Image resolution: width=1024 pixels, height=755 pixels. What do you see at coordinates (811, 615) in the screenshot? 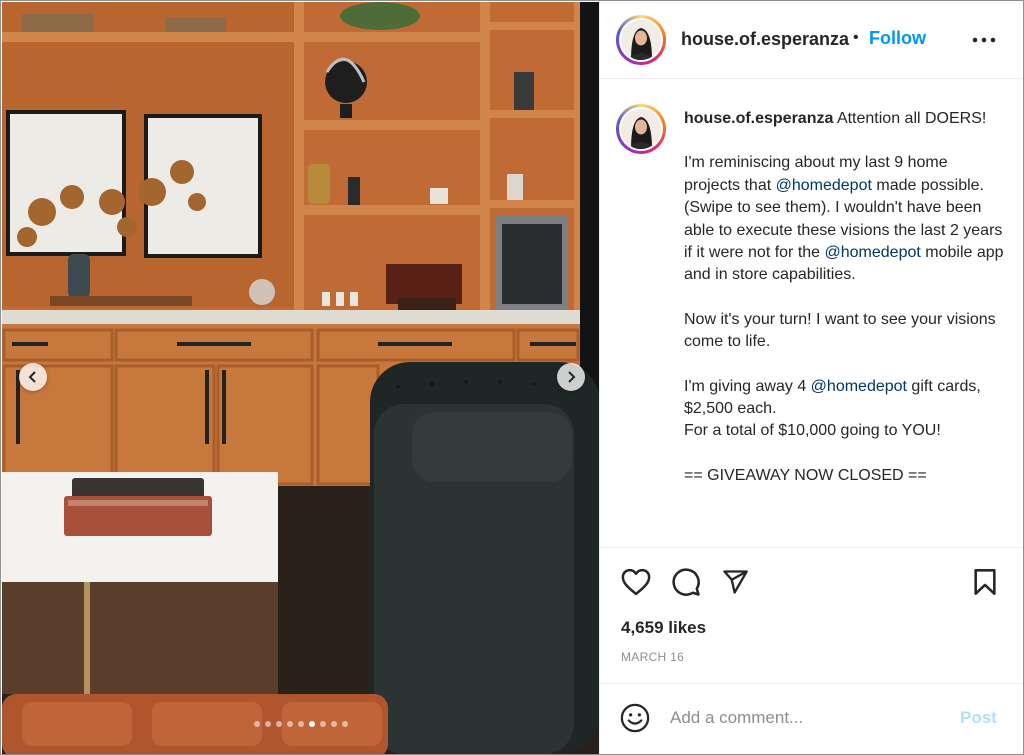
I see `action-bar: 4,659 likes MARCH 16` at bounding box center [811, 615].